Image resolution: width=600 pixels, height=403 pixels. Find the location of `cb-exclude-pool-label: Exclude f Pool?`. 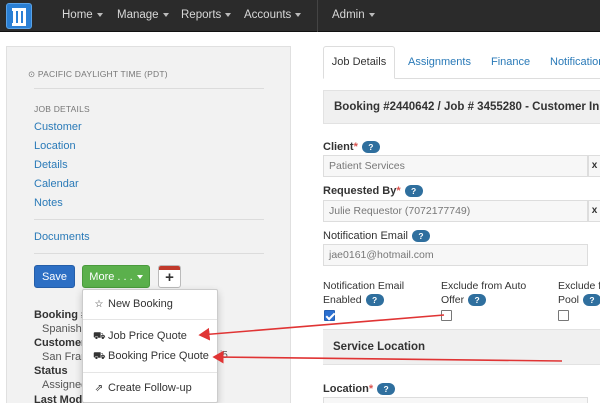

cb-exclude-pool-label: Exclude f Pool? is located at coordinates (579, 293).